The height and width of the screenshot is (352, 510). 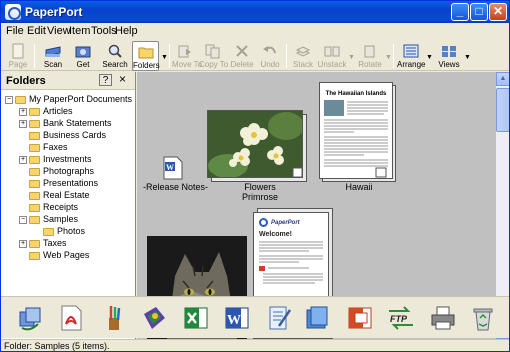 I want to click on move-to-button: Move To, so click(x=187, y=56).